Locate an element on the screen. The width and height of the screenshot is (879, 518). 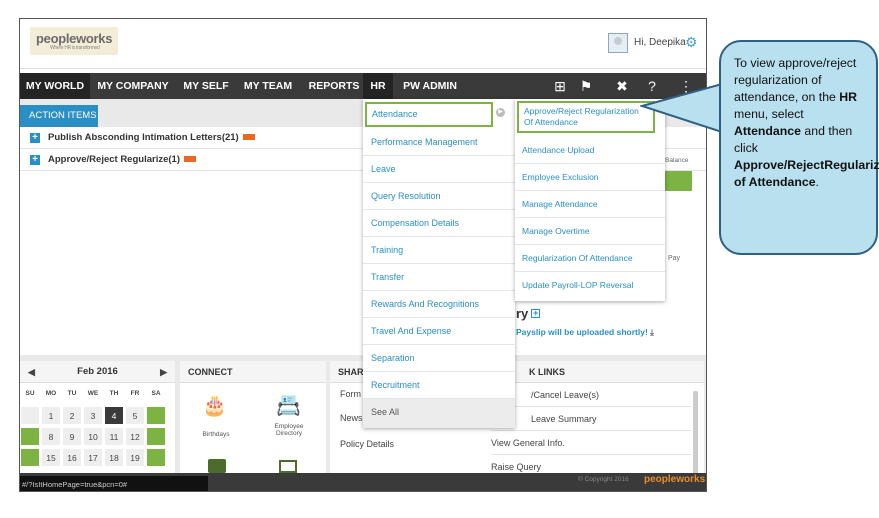
share-link: News is located at coordinates (351, 418).